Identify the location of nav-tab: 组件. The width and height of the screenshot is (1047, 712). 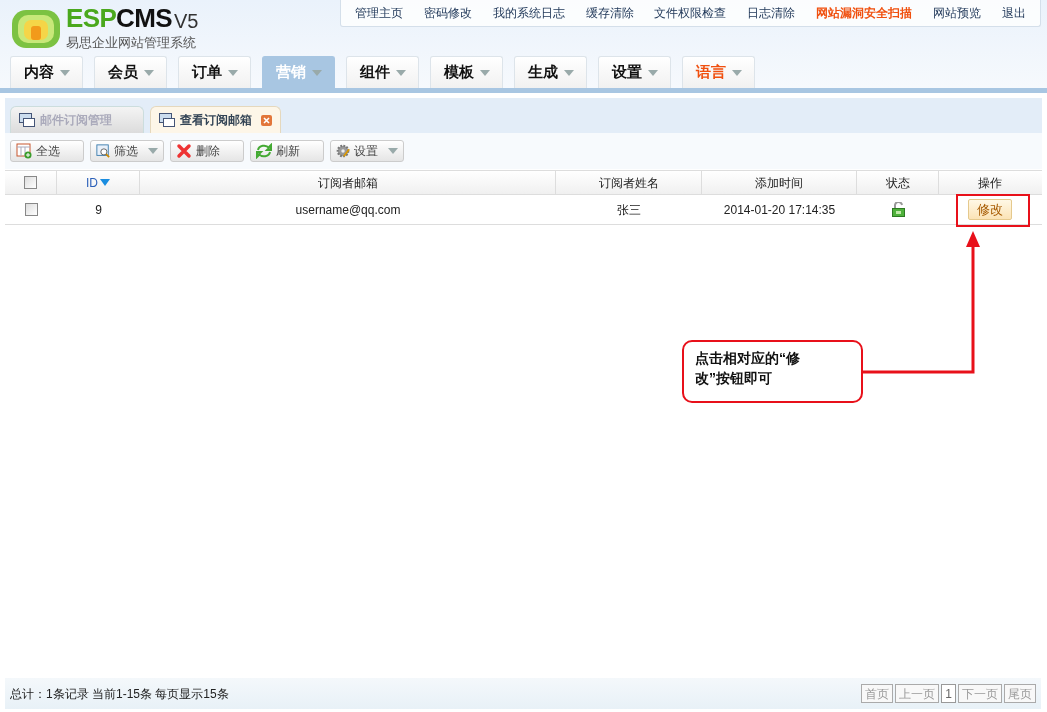
(382, 72).